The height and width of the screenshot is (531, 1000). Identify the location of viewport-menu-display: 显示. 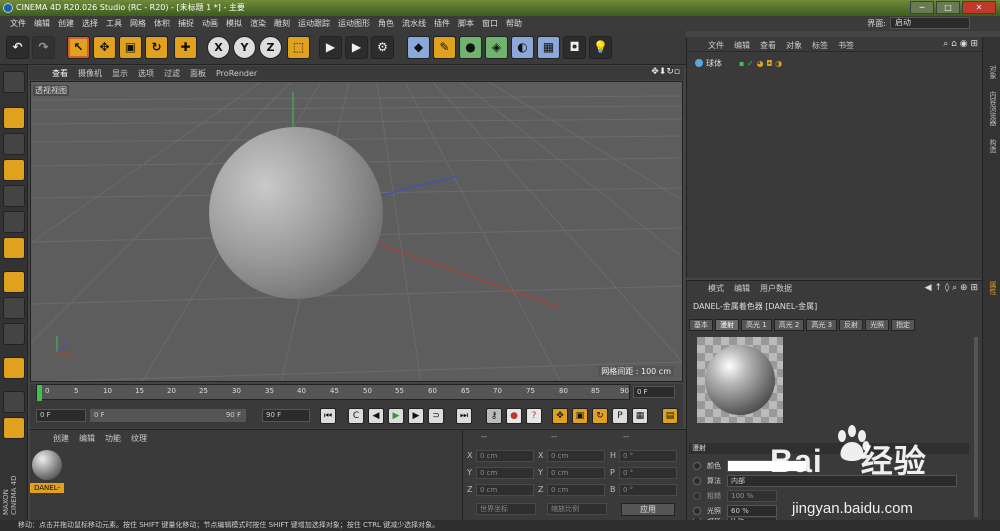
(120, 73).